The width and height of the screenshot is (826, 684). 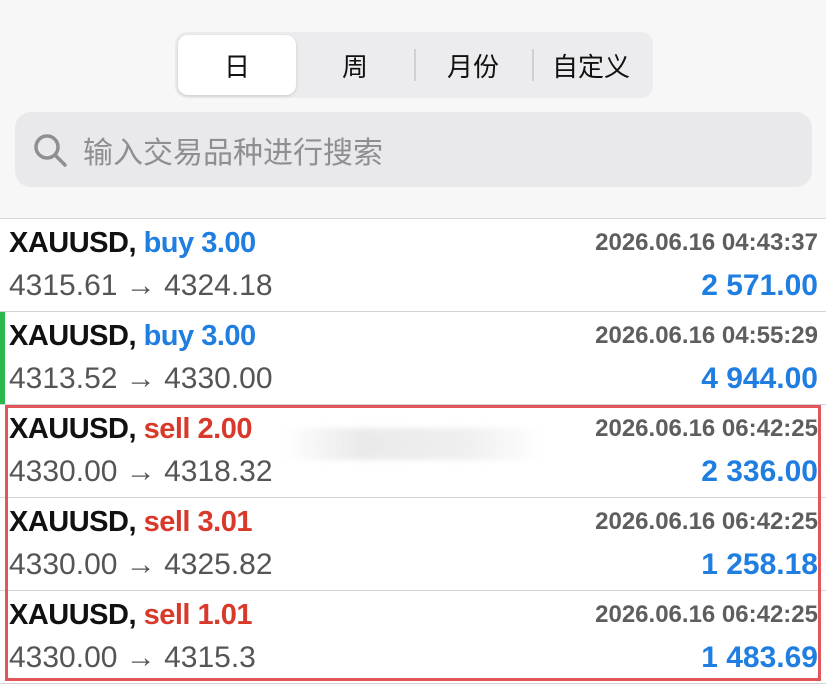 I want to click on trade-prices: 4330.00 → 4325.82, so click(x=141, y=564).